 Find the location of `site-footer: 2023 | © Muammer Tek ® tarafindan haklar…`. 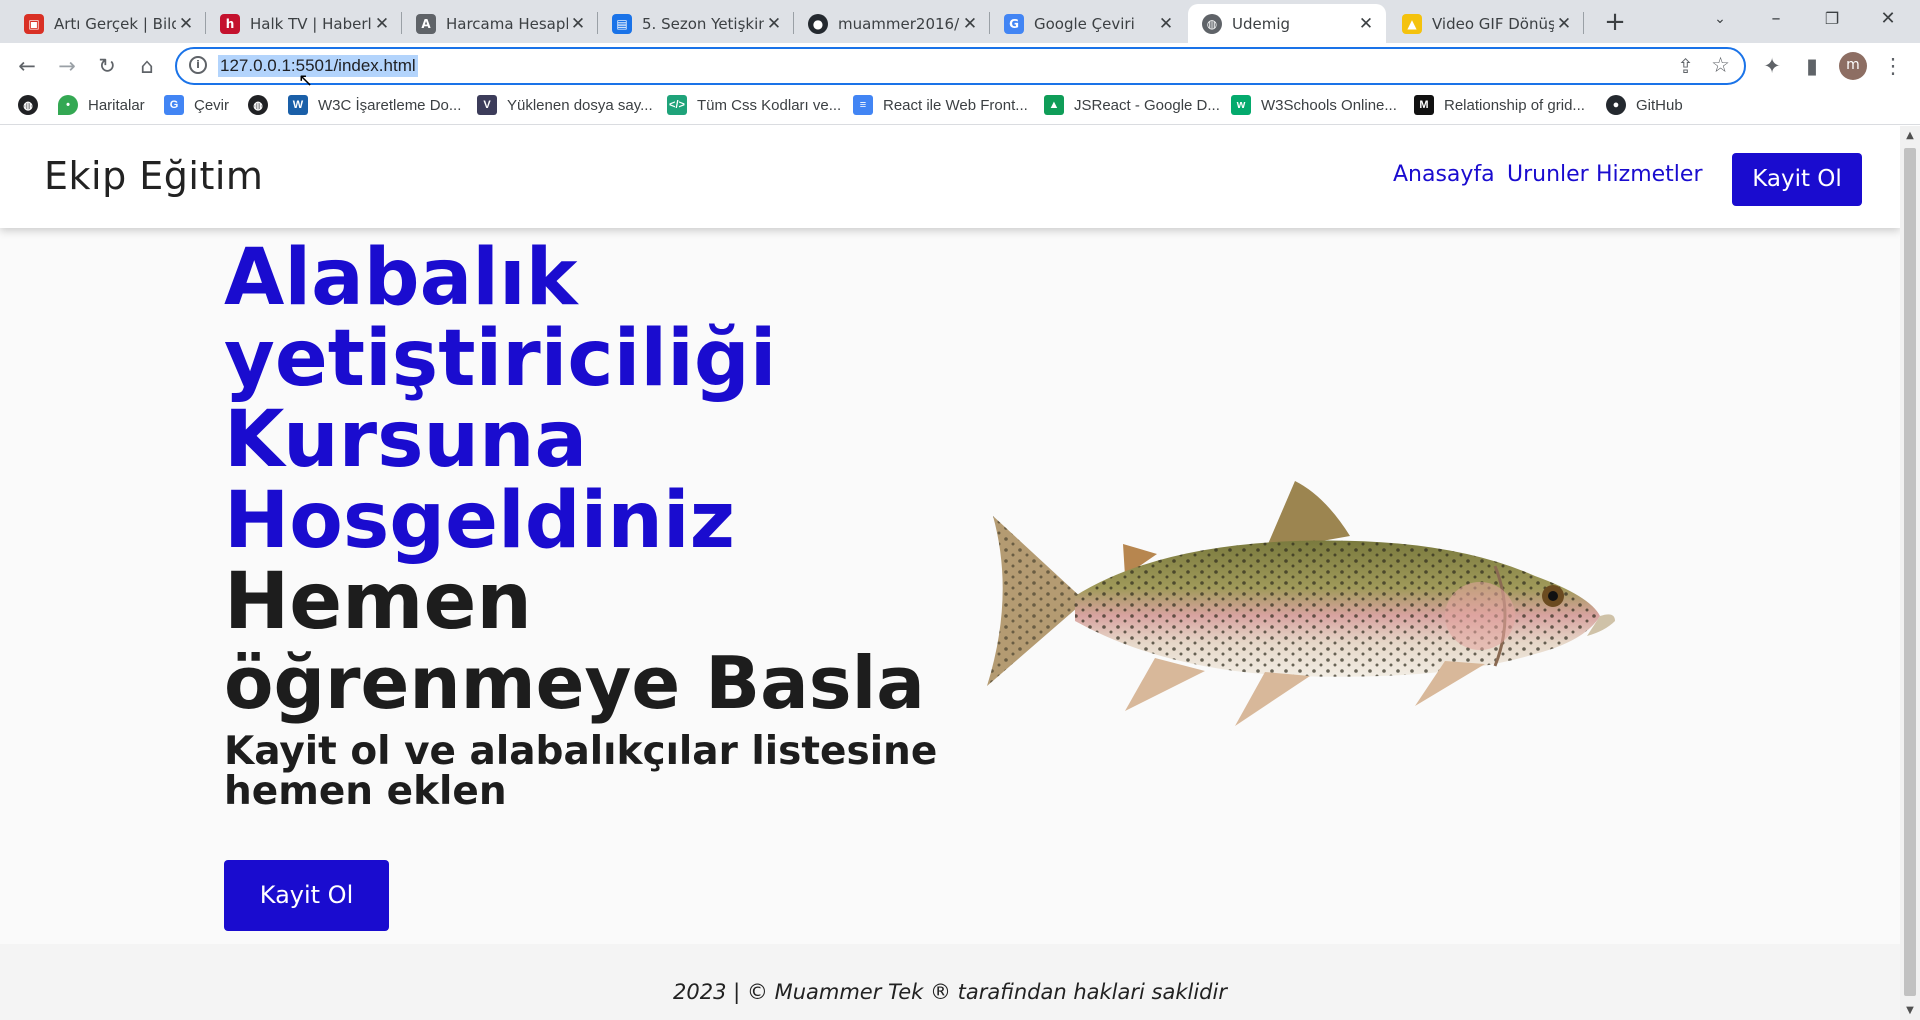

site-footer: 2023 | © Muammer Tek ® tarafindan haklar… is located at coordinates (950, 982).